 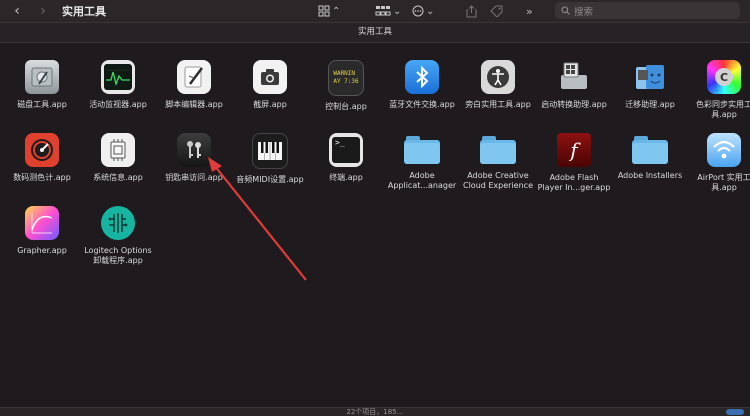 What do you see at coordinates (344, 73) in the screenshot?
I see `console-warning-text: WARNIN` at bounding box center [344, 73].